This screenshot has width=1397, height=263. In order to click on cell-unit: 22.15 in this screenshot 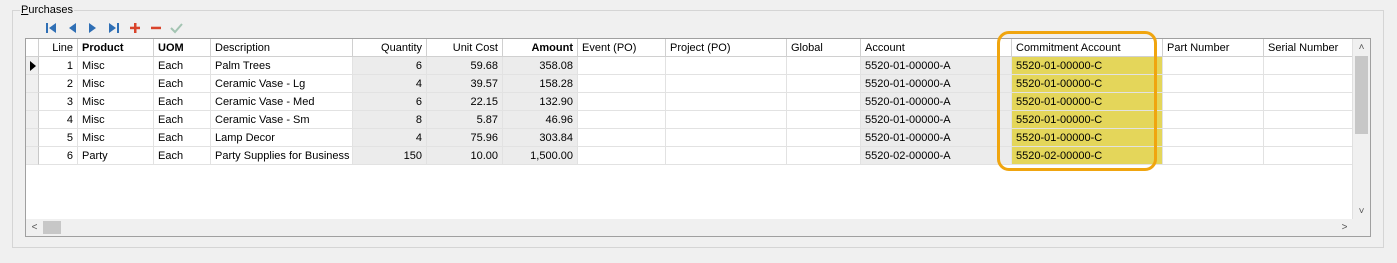, I will do `click(465, 102)`.